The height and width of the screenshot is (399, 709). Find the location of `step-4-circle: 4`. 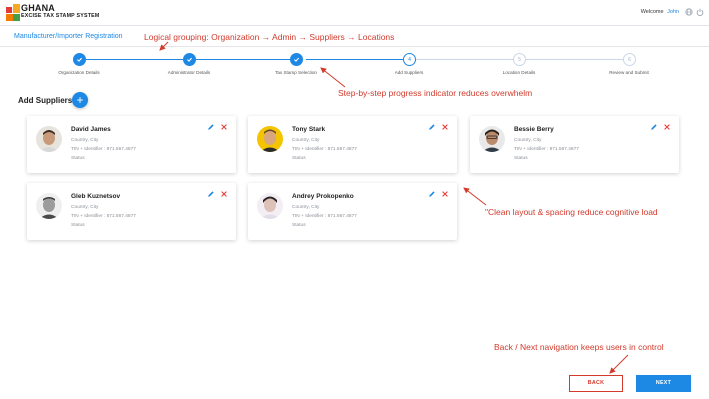

step-4-circle: 4 is located at coordinates (409, 59).